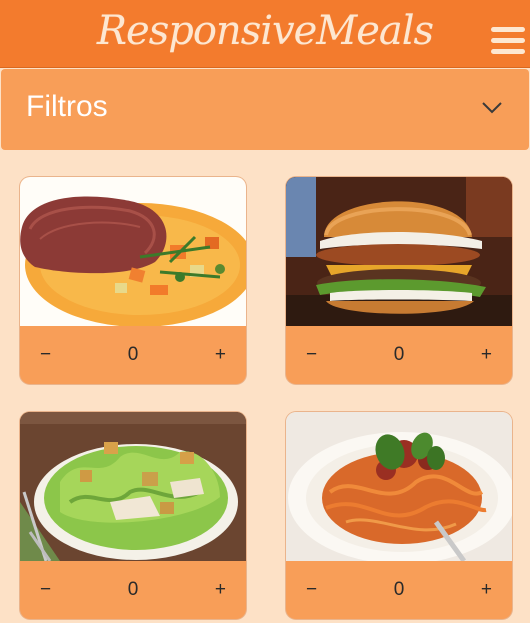  Describe the element at coordinates (508, 29) in the screenshot. I see `hamburger-icon` at that location.